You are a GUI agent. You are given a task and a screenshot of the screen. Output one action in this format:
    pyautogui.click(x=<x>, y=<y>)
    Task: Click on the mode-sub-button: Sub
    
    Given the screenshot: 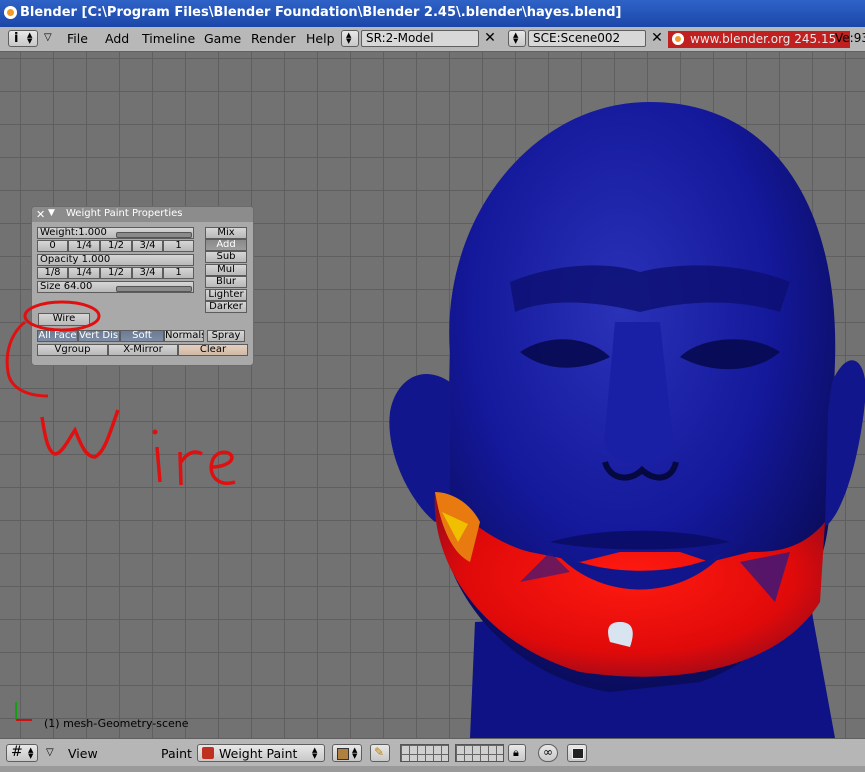 What is the action you would take?
    pyautogui.click(x=226, y=257)
    